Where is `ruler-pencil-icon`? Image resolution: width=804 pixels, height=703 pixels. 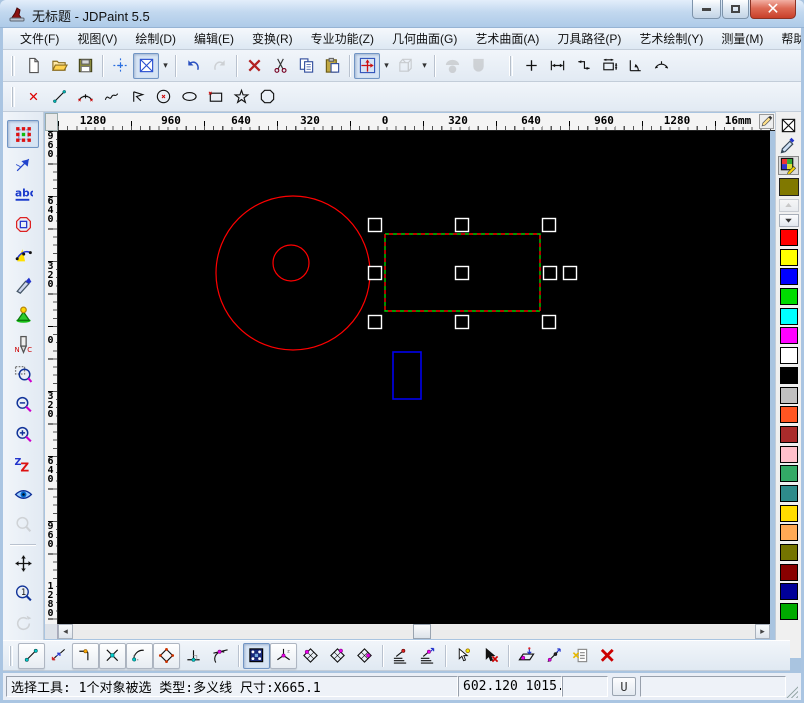
ruler-pencil-icon is located at coordinates (766, 121).